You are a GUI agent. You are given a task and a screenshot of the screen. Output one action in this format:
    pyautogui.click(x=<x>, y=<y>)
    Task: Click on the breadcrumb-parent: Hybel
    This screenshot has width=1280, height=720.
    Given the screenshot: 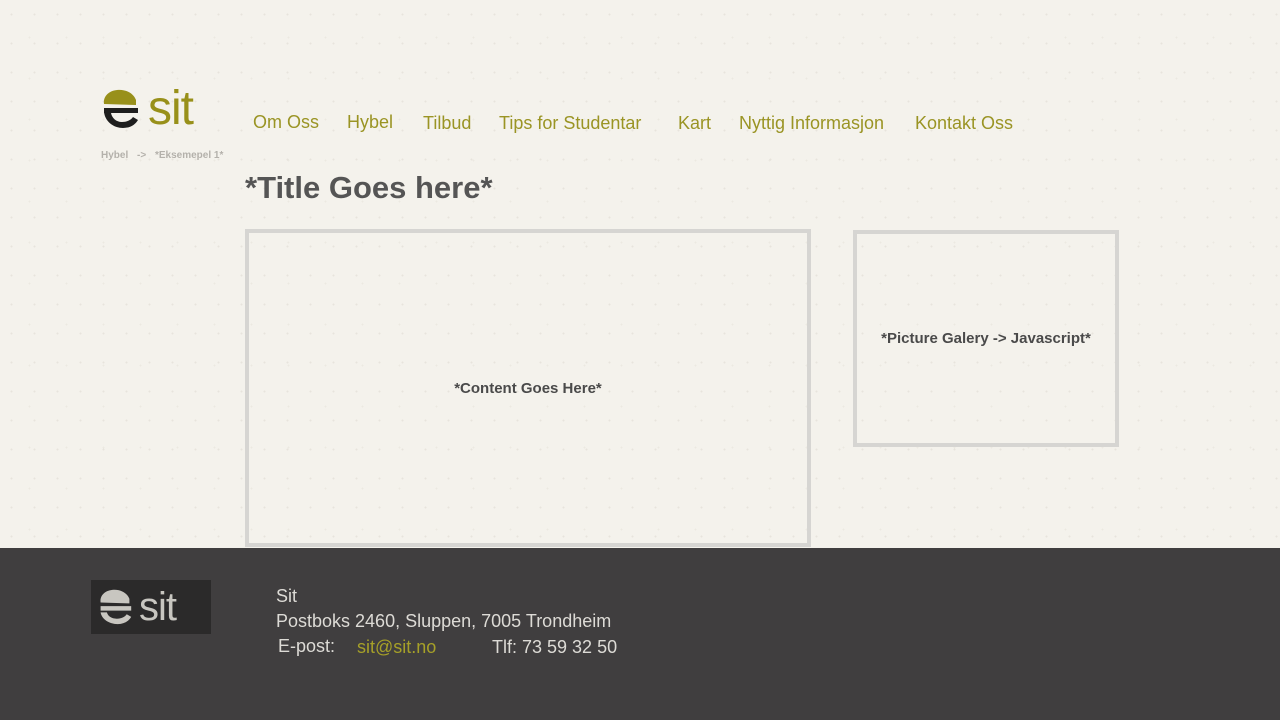 What is the action you would take?
    pyautogui.click(x=114, y=155)
    